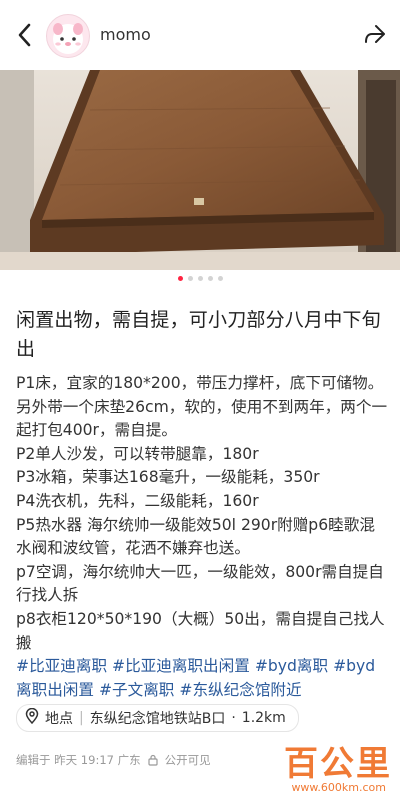  What do you see at coordinates (24, 35) in the screenshot?
I see `back-icon` at bounding box center [24, 35].